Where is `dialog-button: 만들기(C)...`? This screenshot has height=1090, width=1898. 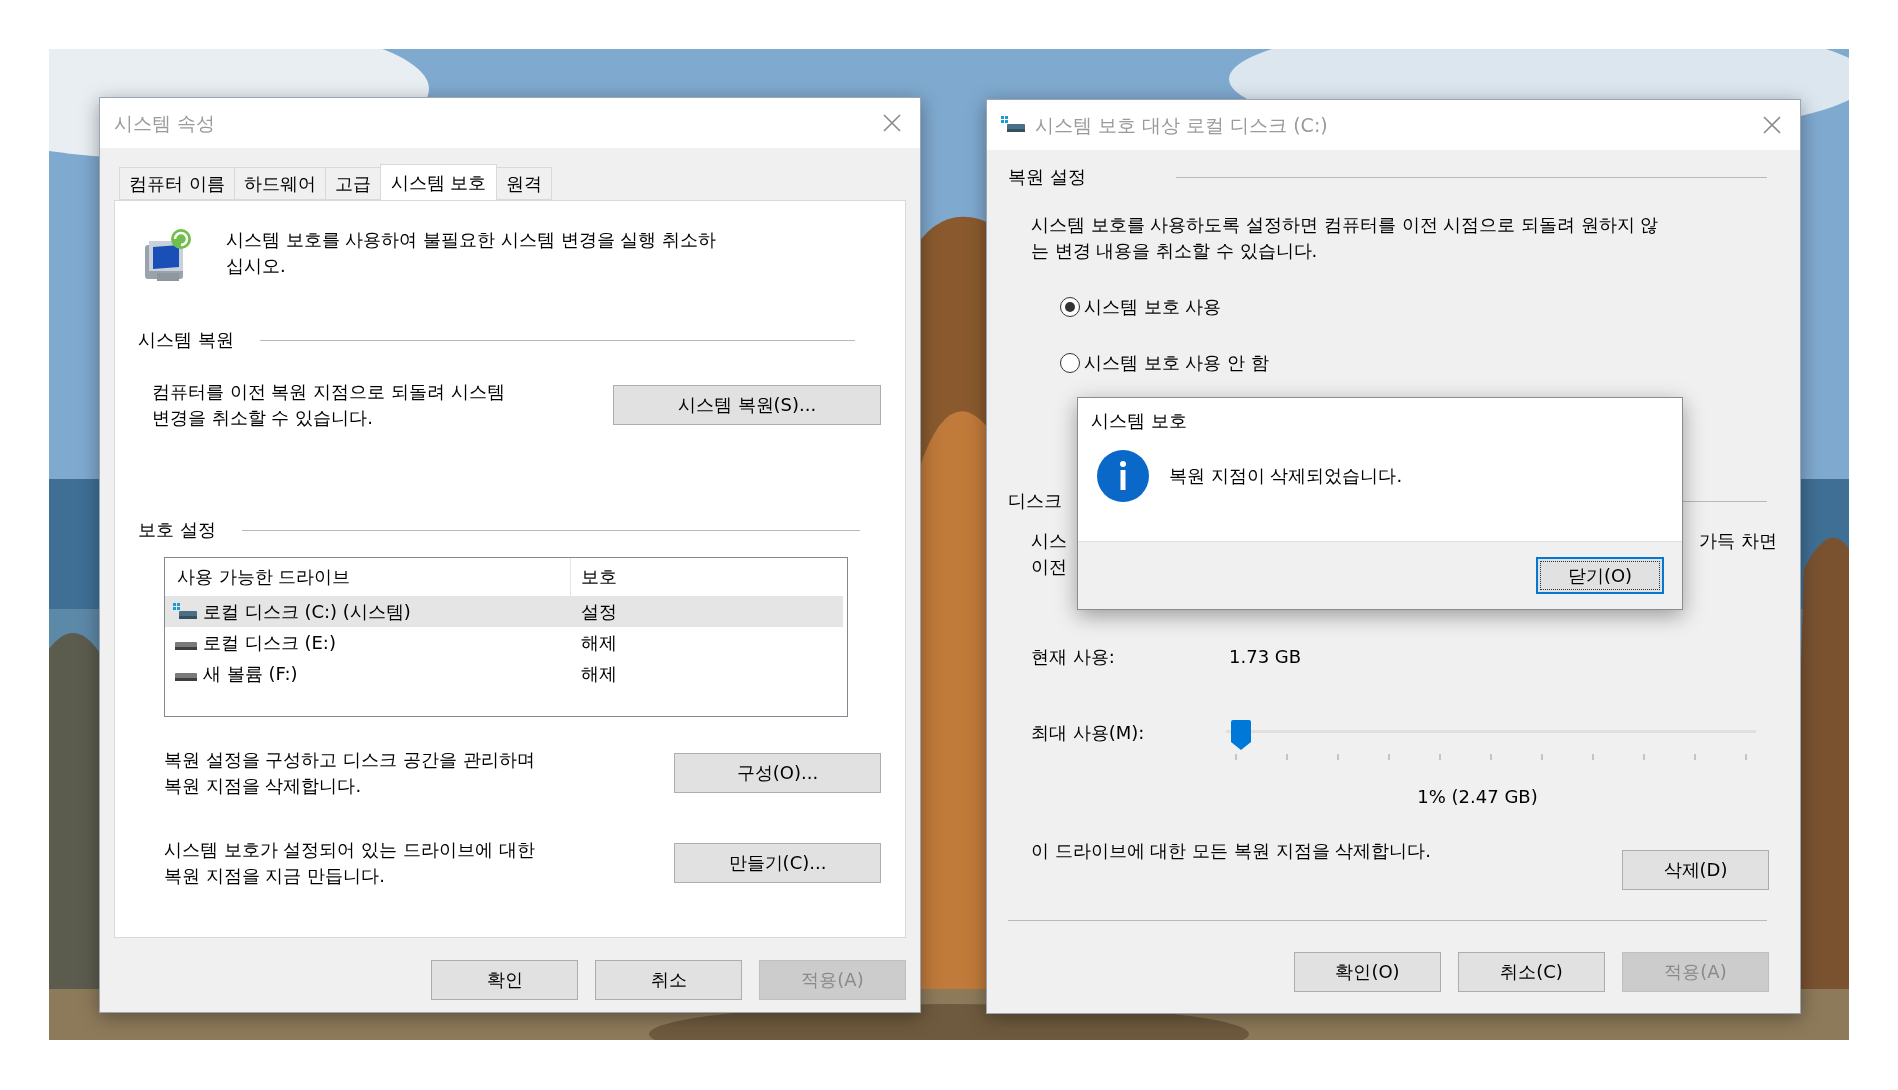
dialog-button: 만들기(C)... is located at coordinates (777, 863).